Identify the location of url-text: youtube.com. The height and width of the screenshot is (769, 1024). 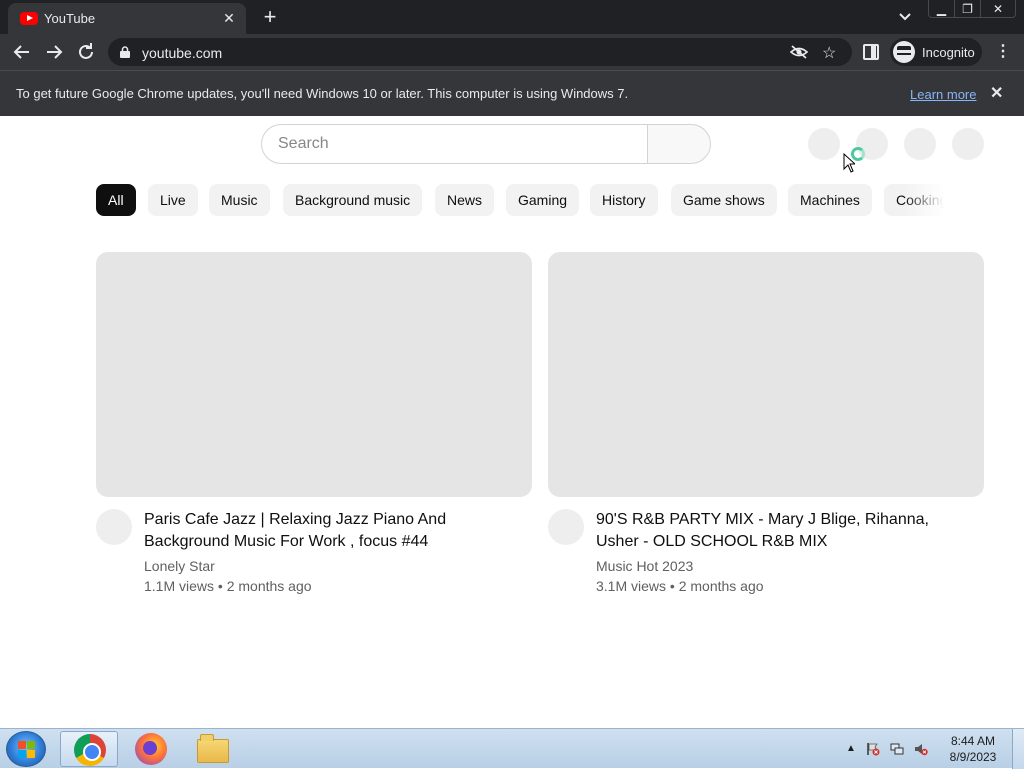
(182, 53).